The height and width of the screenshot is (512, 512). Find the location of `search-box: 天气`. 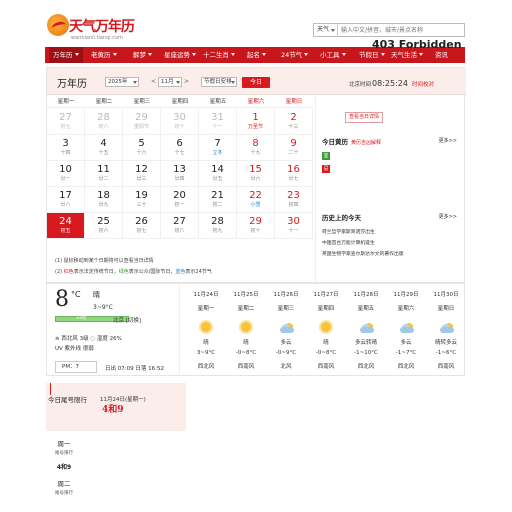

search-box: 天气 is located at coordinates (389, 30).